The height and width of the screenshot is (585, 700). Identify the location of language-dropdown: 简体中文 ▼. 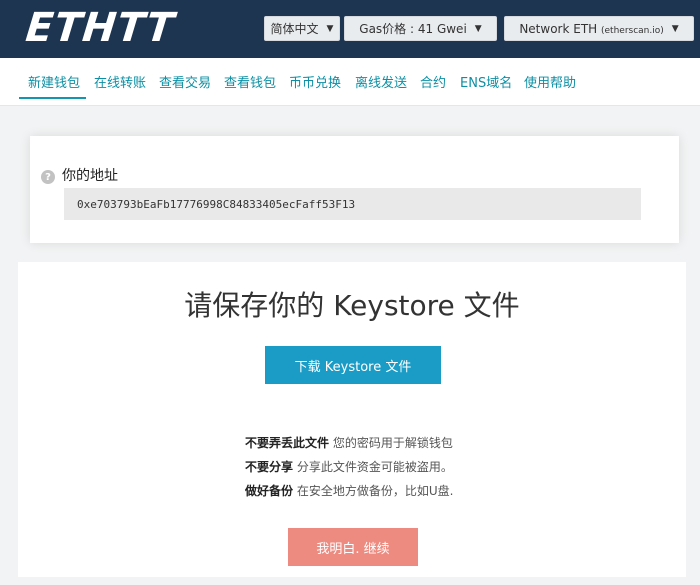
(302, 28).